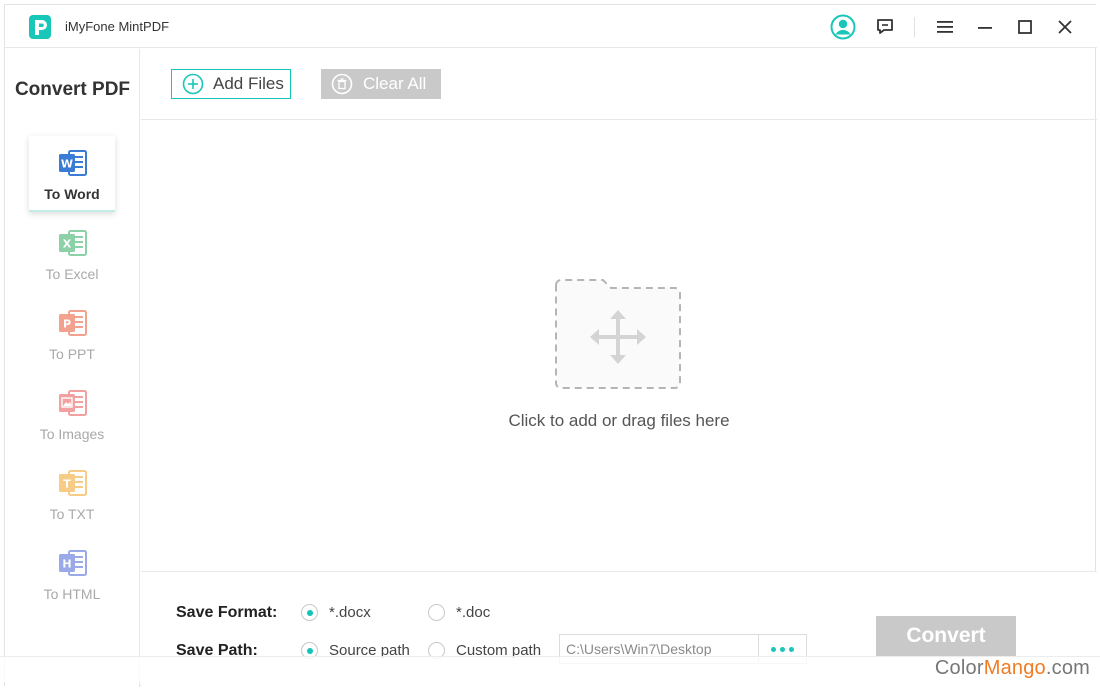 The image size is (1100, 690). Describe the element at coordinates (227, 612) in the screenshot. I see `save-format-label: Save Format:` at that location.